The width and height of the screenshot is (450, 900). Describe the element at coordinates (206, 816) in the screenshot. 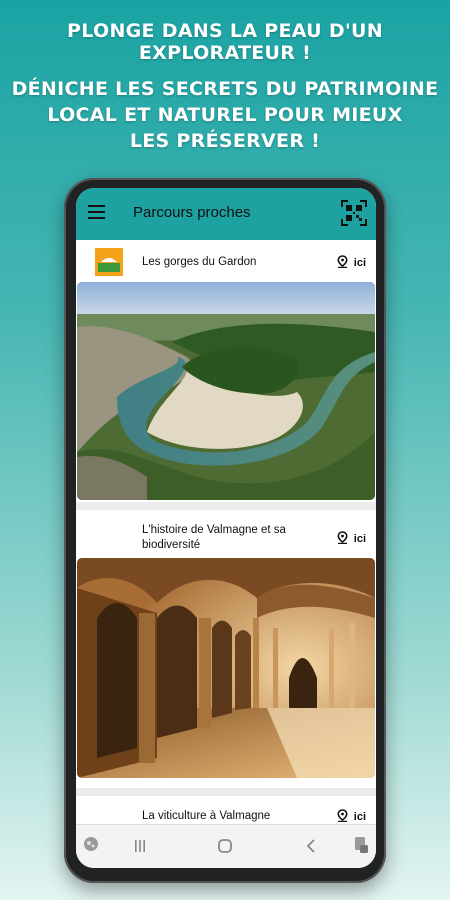

I see `card-title: La viticulture à Valmagne` at that location.